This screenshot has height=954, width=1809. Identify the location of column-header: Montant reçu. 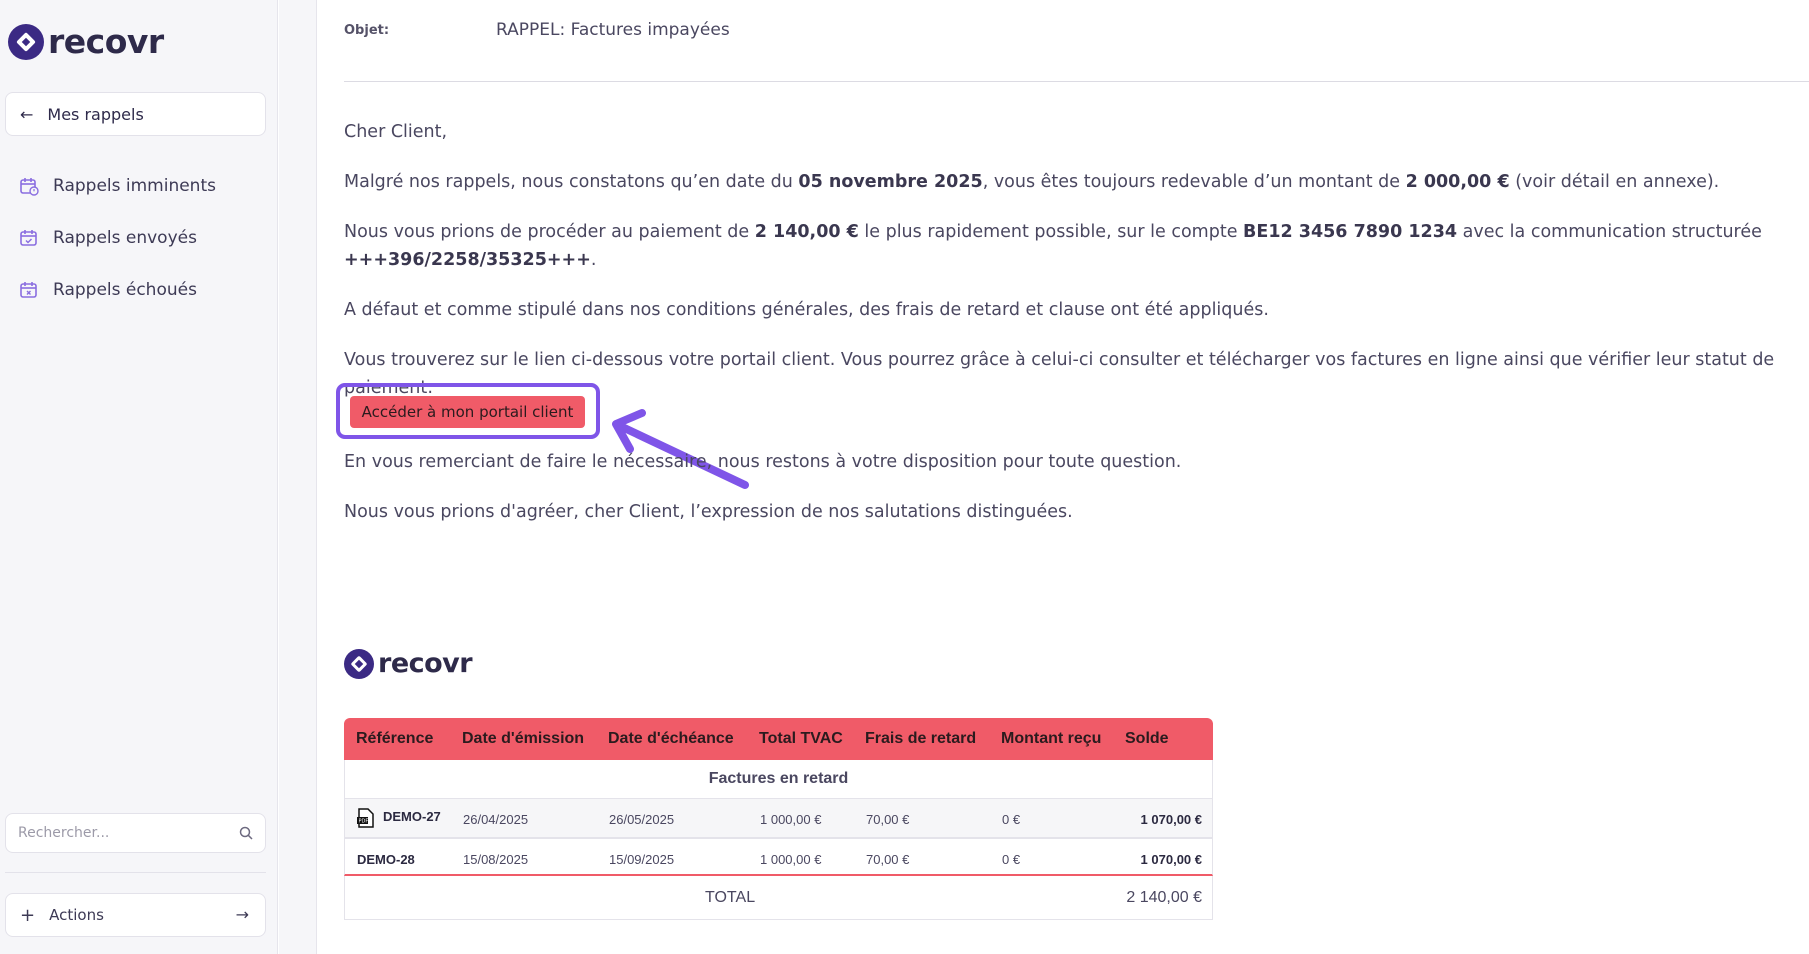
(1051, 738).